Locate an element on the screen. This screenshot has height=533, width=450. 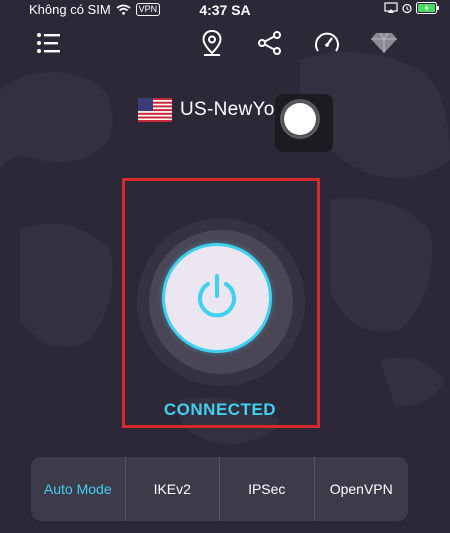
share-icon is located at coordinates (269, 43).